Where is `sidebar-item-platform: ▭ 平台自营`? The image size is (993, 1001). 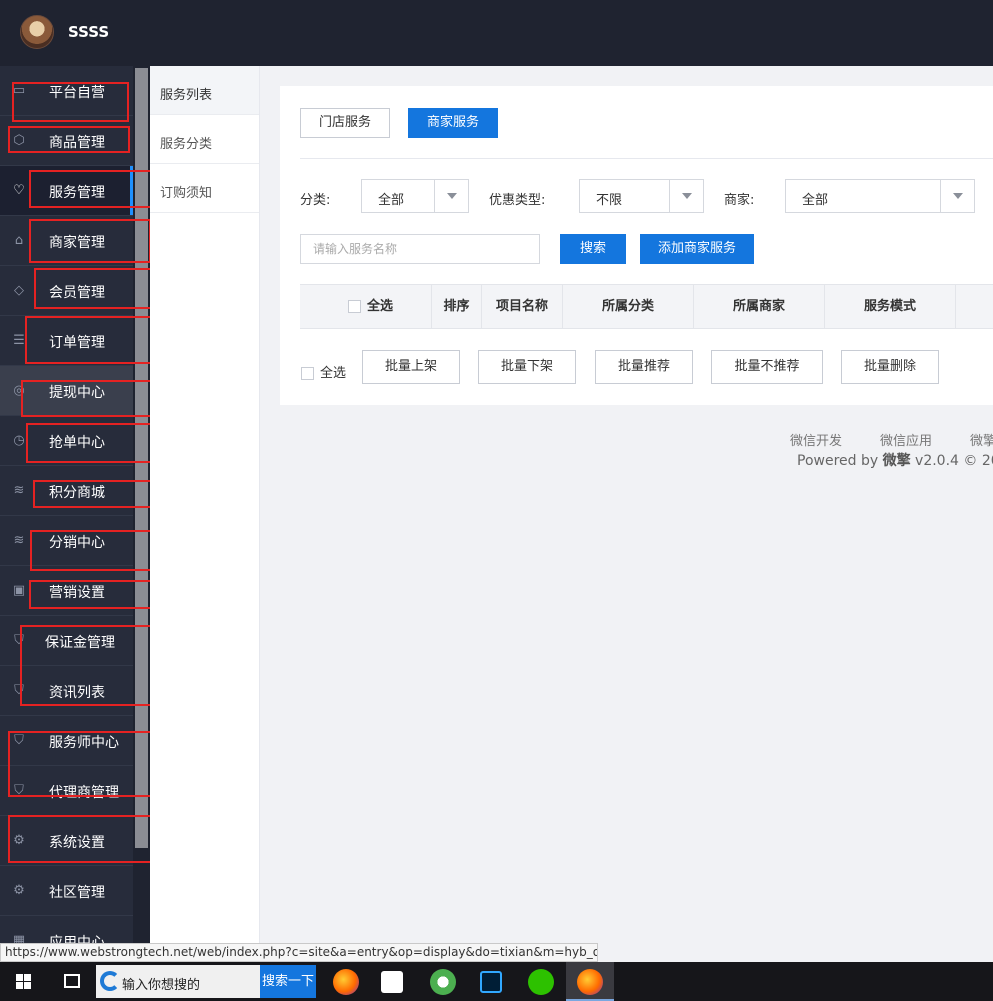 sidebar-item-platform: ▭ 平台自营 is located at coordinates (66, 91).